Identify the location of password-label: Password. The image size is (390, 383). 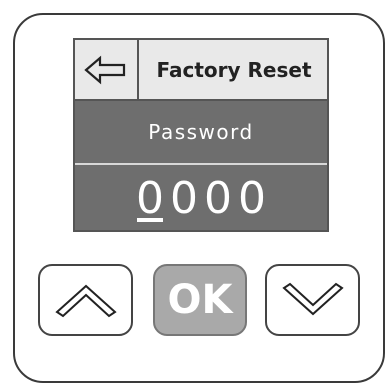
(201, 132).